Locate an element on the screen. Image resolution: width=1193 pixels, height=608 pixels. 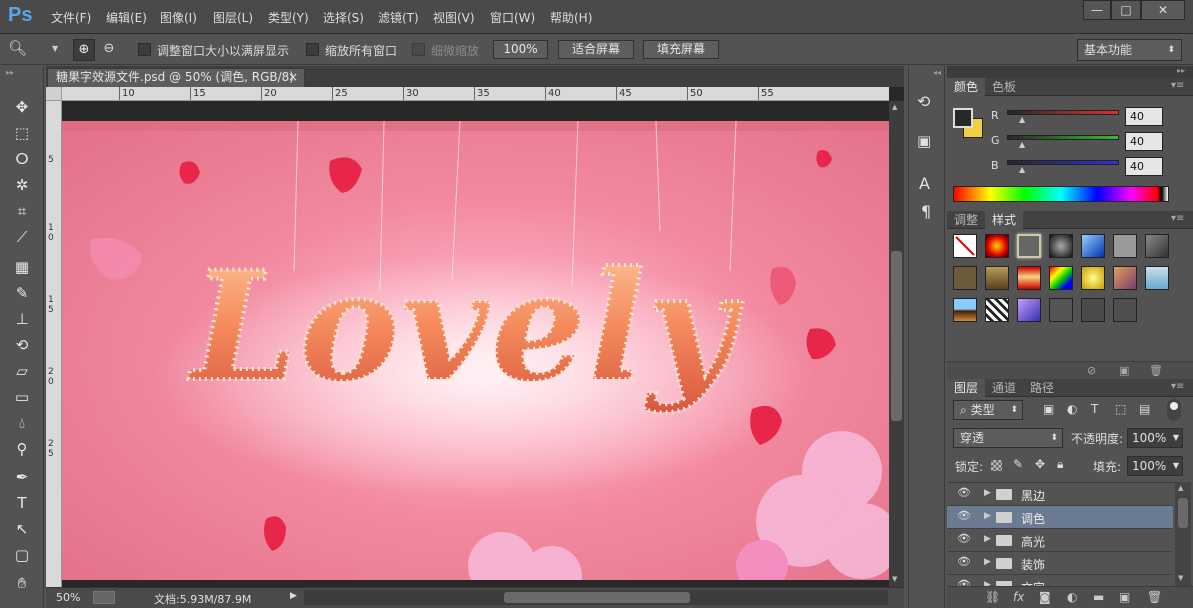
add-mask-icon: ◙ is located at coordinates (1045, 597).